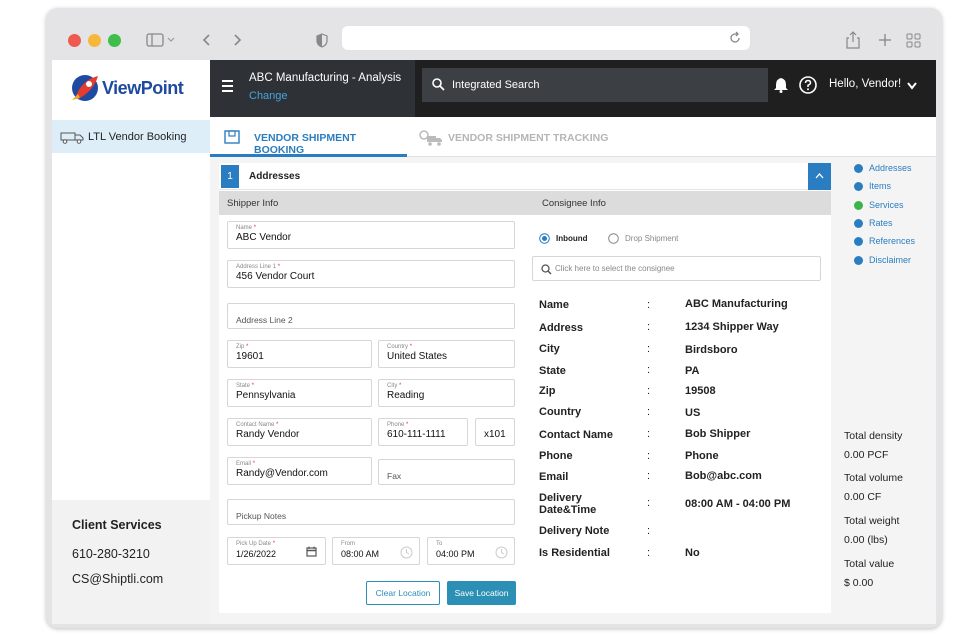  Describe the element at coordinates (560, 412) in the screenshot. I see `consignee-row-label: Country` at that location.